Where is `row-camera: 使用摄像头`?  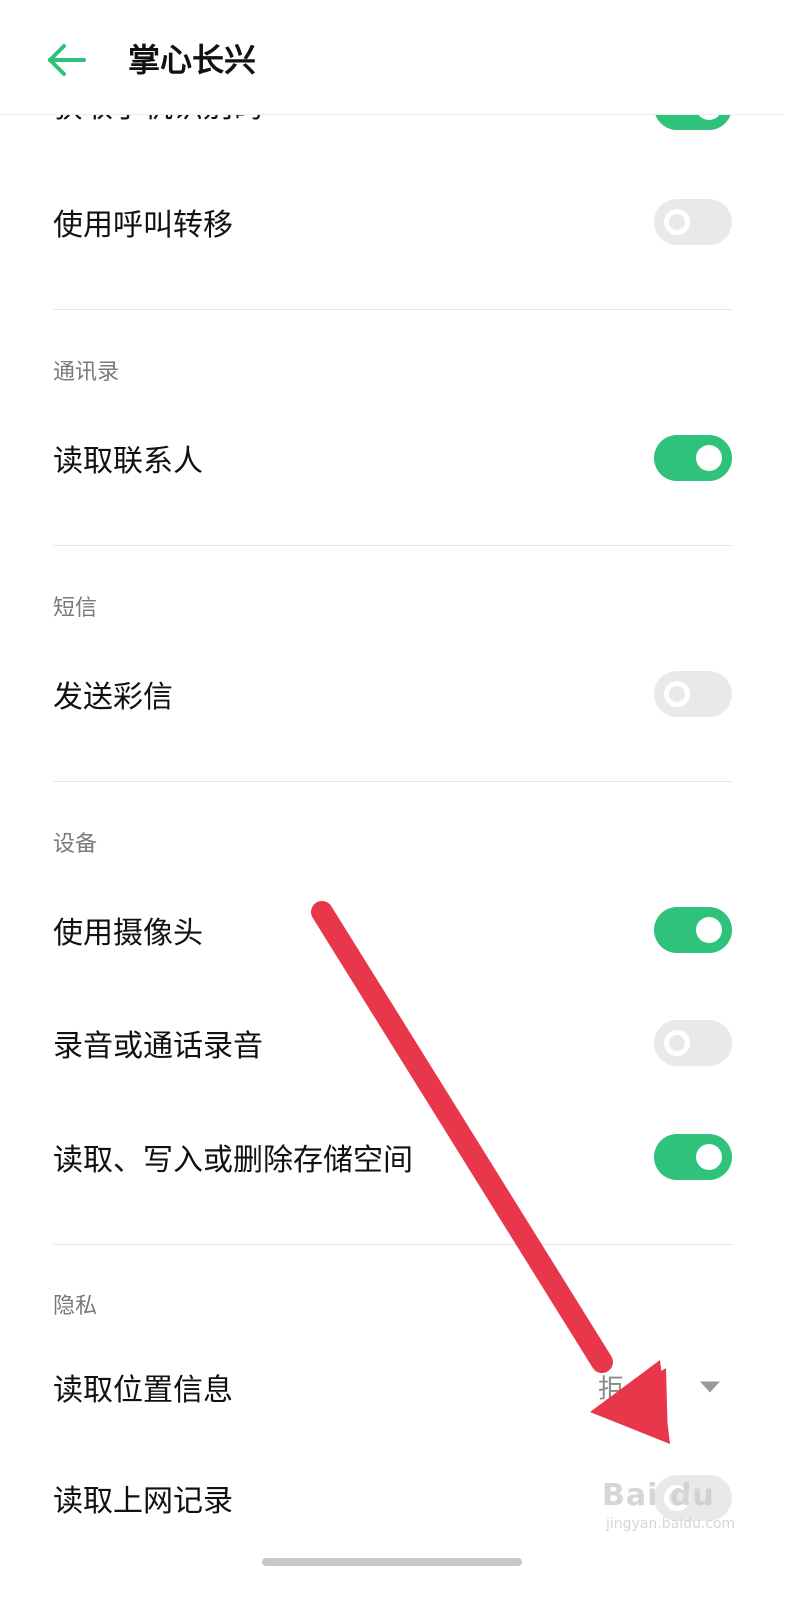 row-camera: 使用摄像头 is located at coordinates (392, 930).